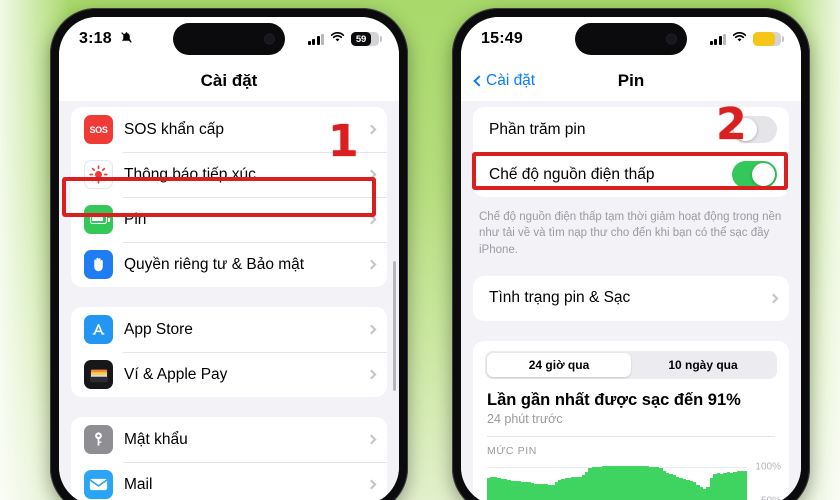 Image resolution: width=840 pixels, height=500 pixels. I want to click on battery-low-power-icon, so click(768, 39).